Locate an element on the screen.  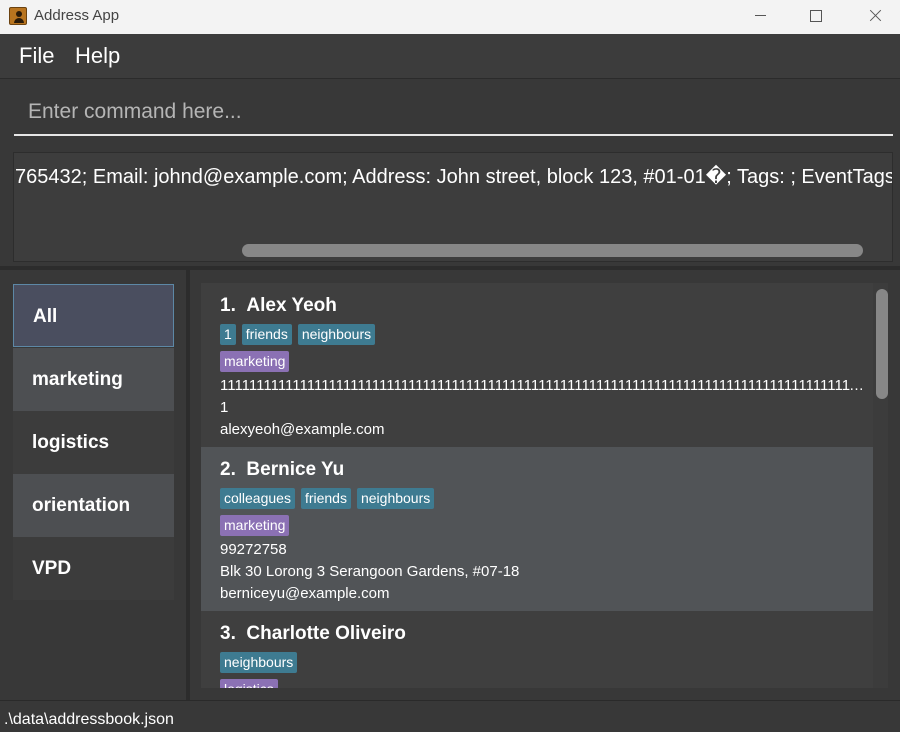
menu-help: Help is located at coordinates (97, 56).